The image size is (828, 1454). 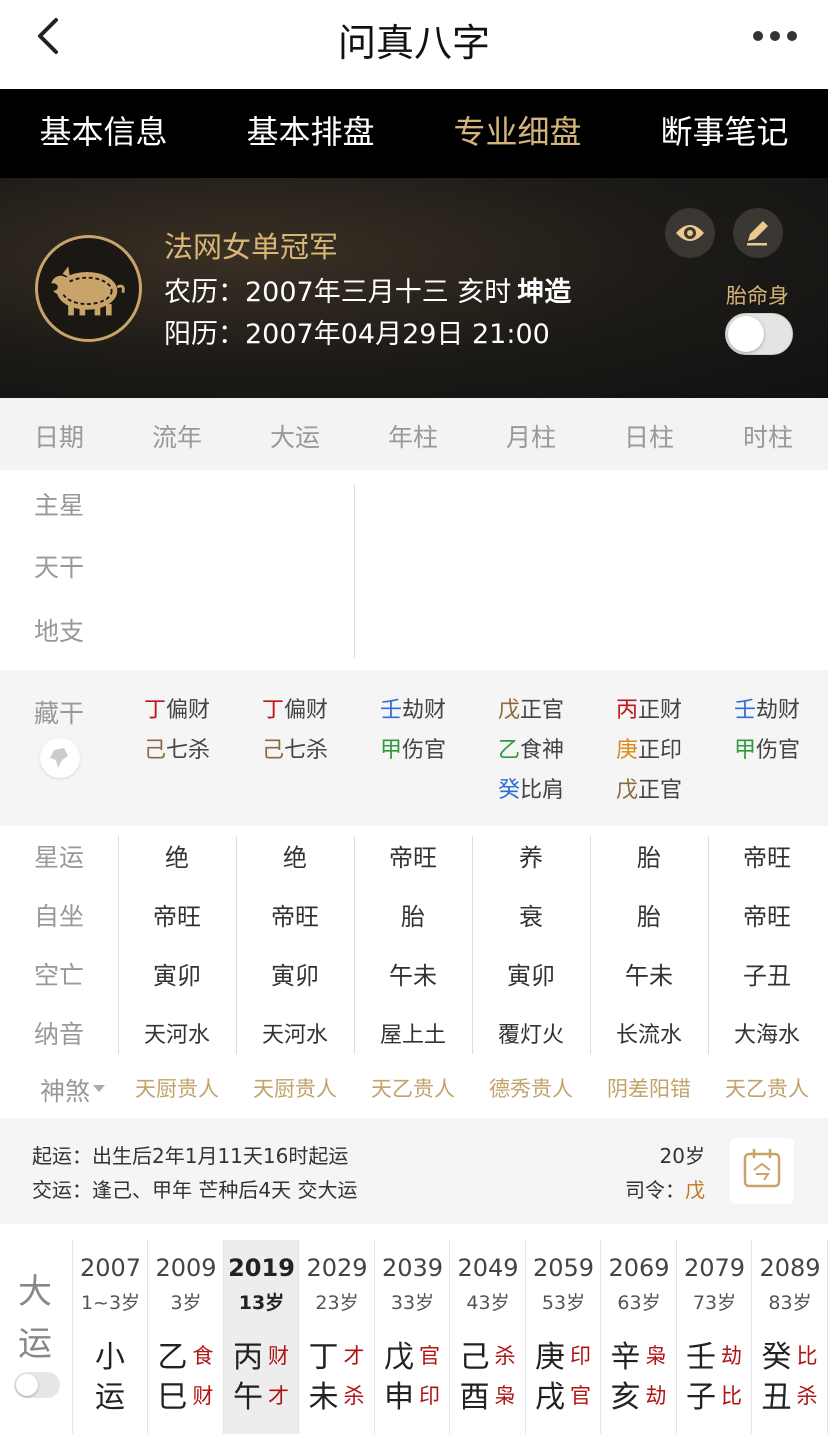 What do you see at coordinates (639, 1303) in the screenshot?
I see `dayun-age: 63岁` at bounding box center [639, 1303].